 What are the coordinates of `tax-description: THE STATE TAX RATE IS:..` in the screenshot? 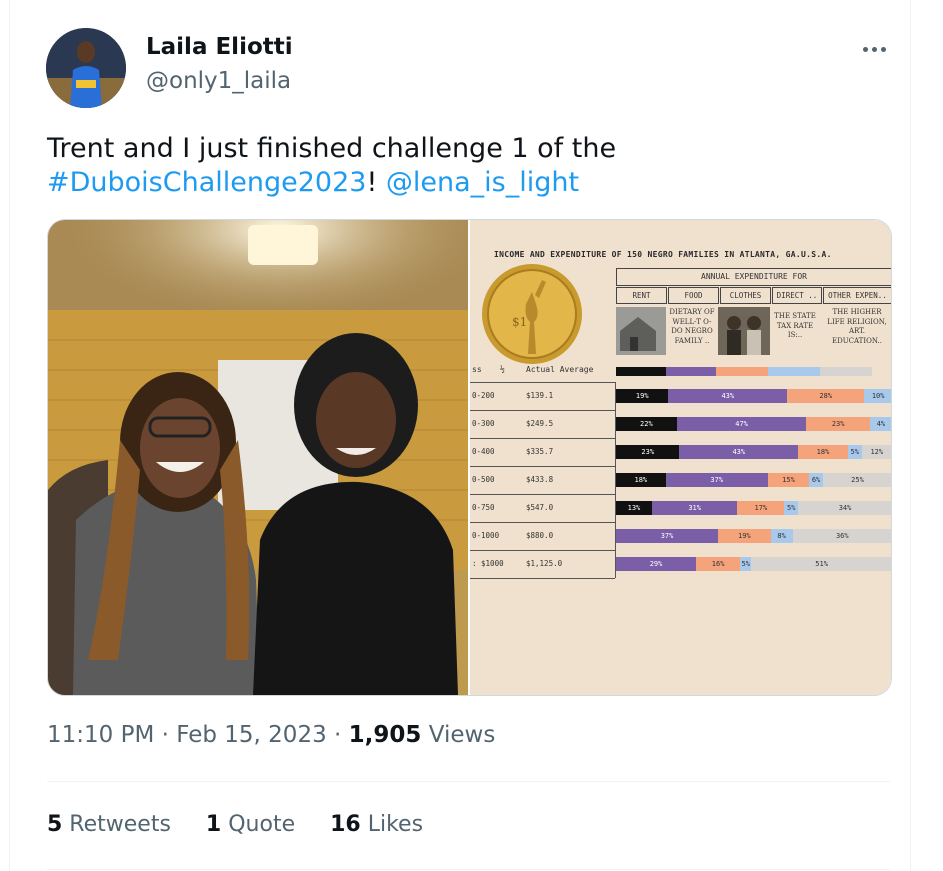 It's located at (795, 325).